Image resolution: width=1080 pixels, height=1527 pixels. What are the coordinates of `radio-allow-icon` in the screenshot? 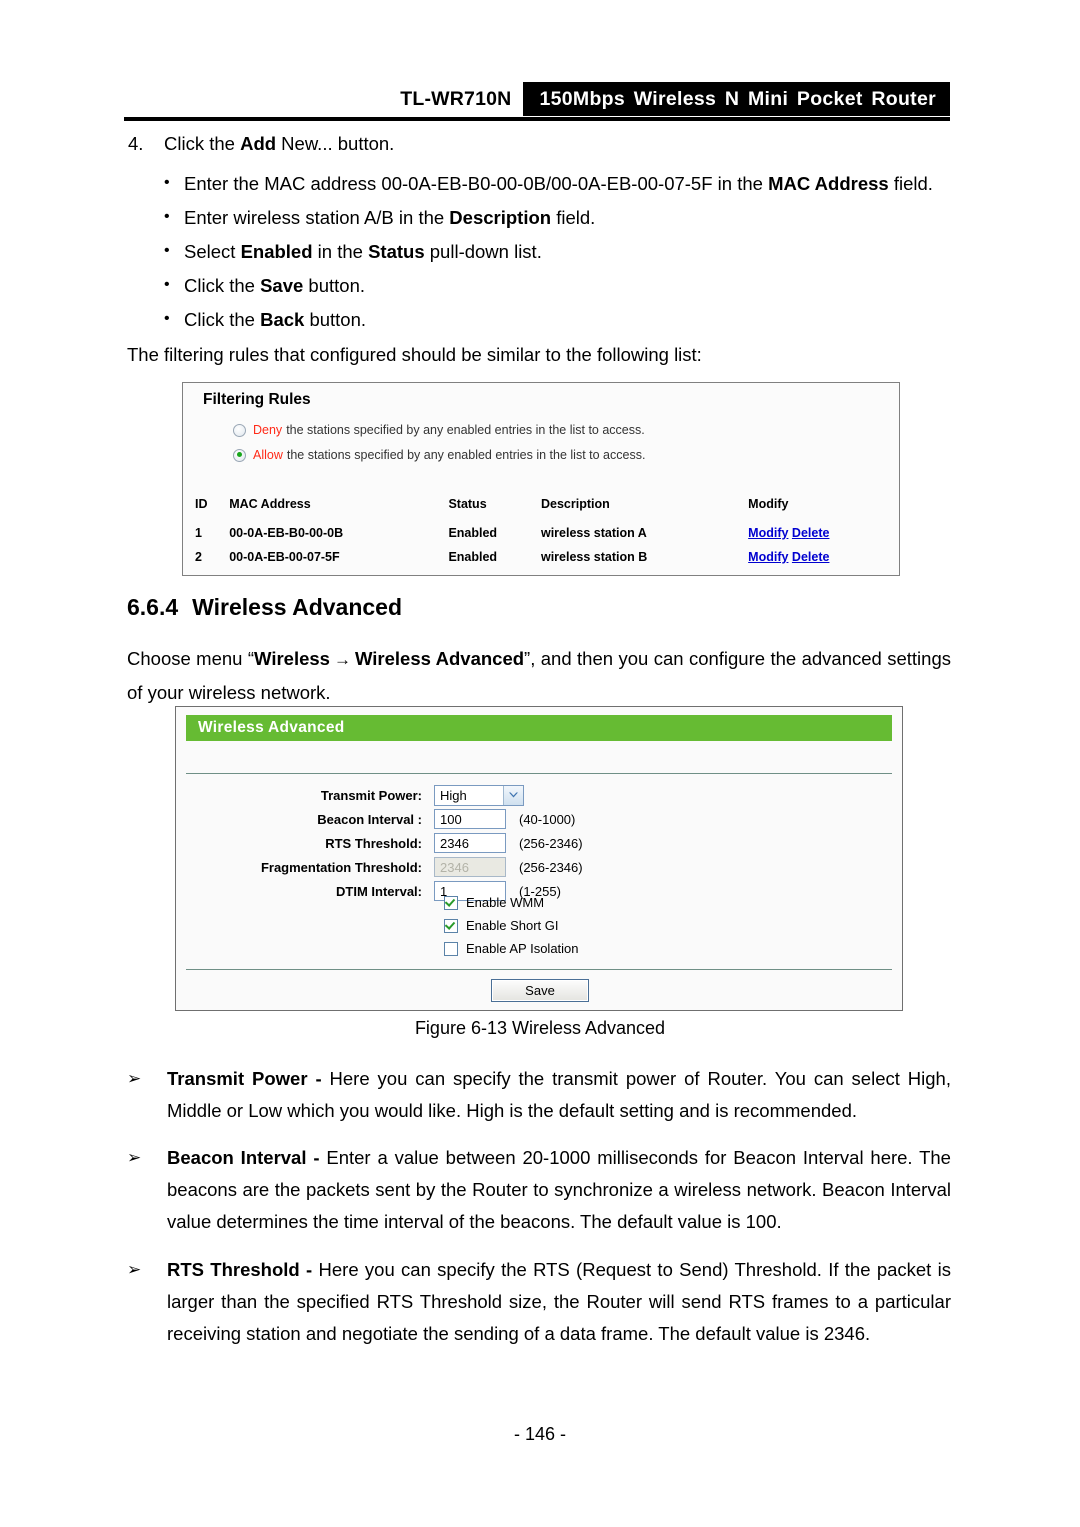 It's located at (239, 455).